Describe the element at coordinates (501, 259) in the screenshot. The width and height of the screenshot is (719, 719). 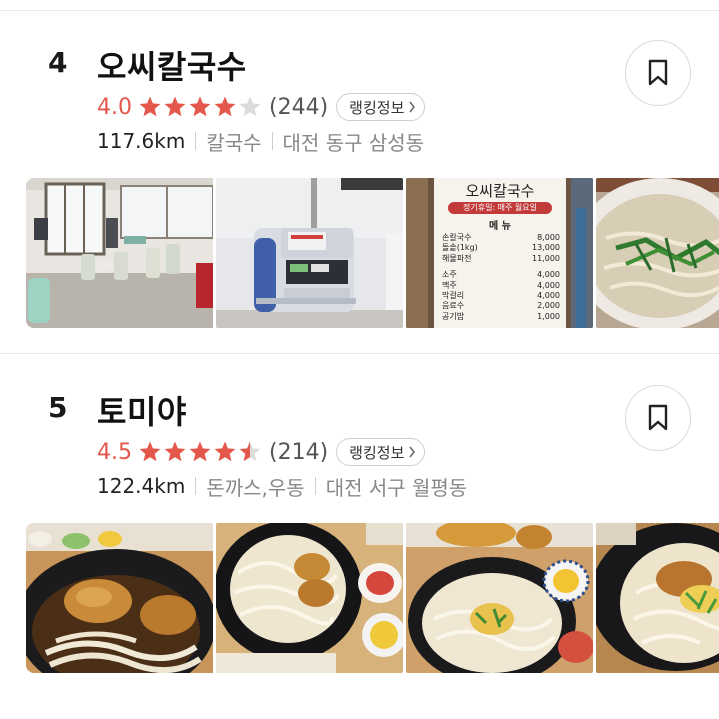
I see `menu-item: 해물파전 11,000` at that location.